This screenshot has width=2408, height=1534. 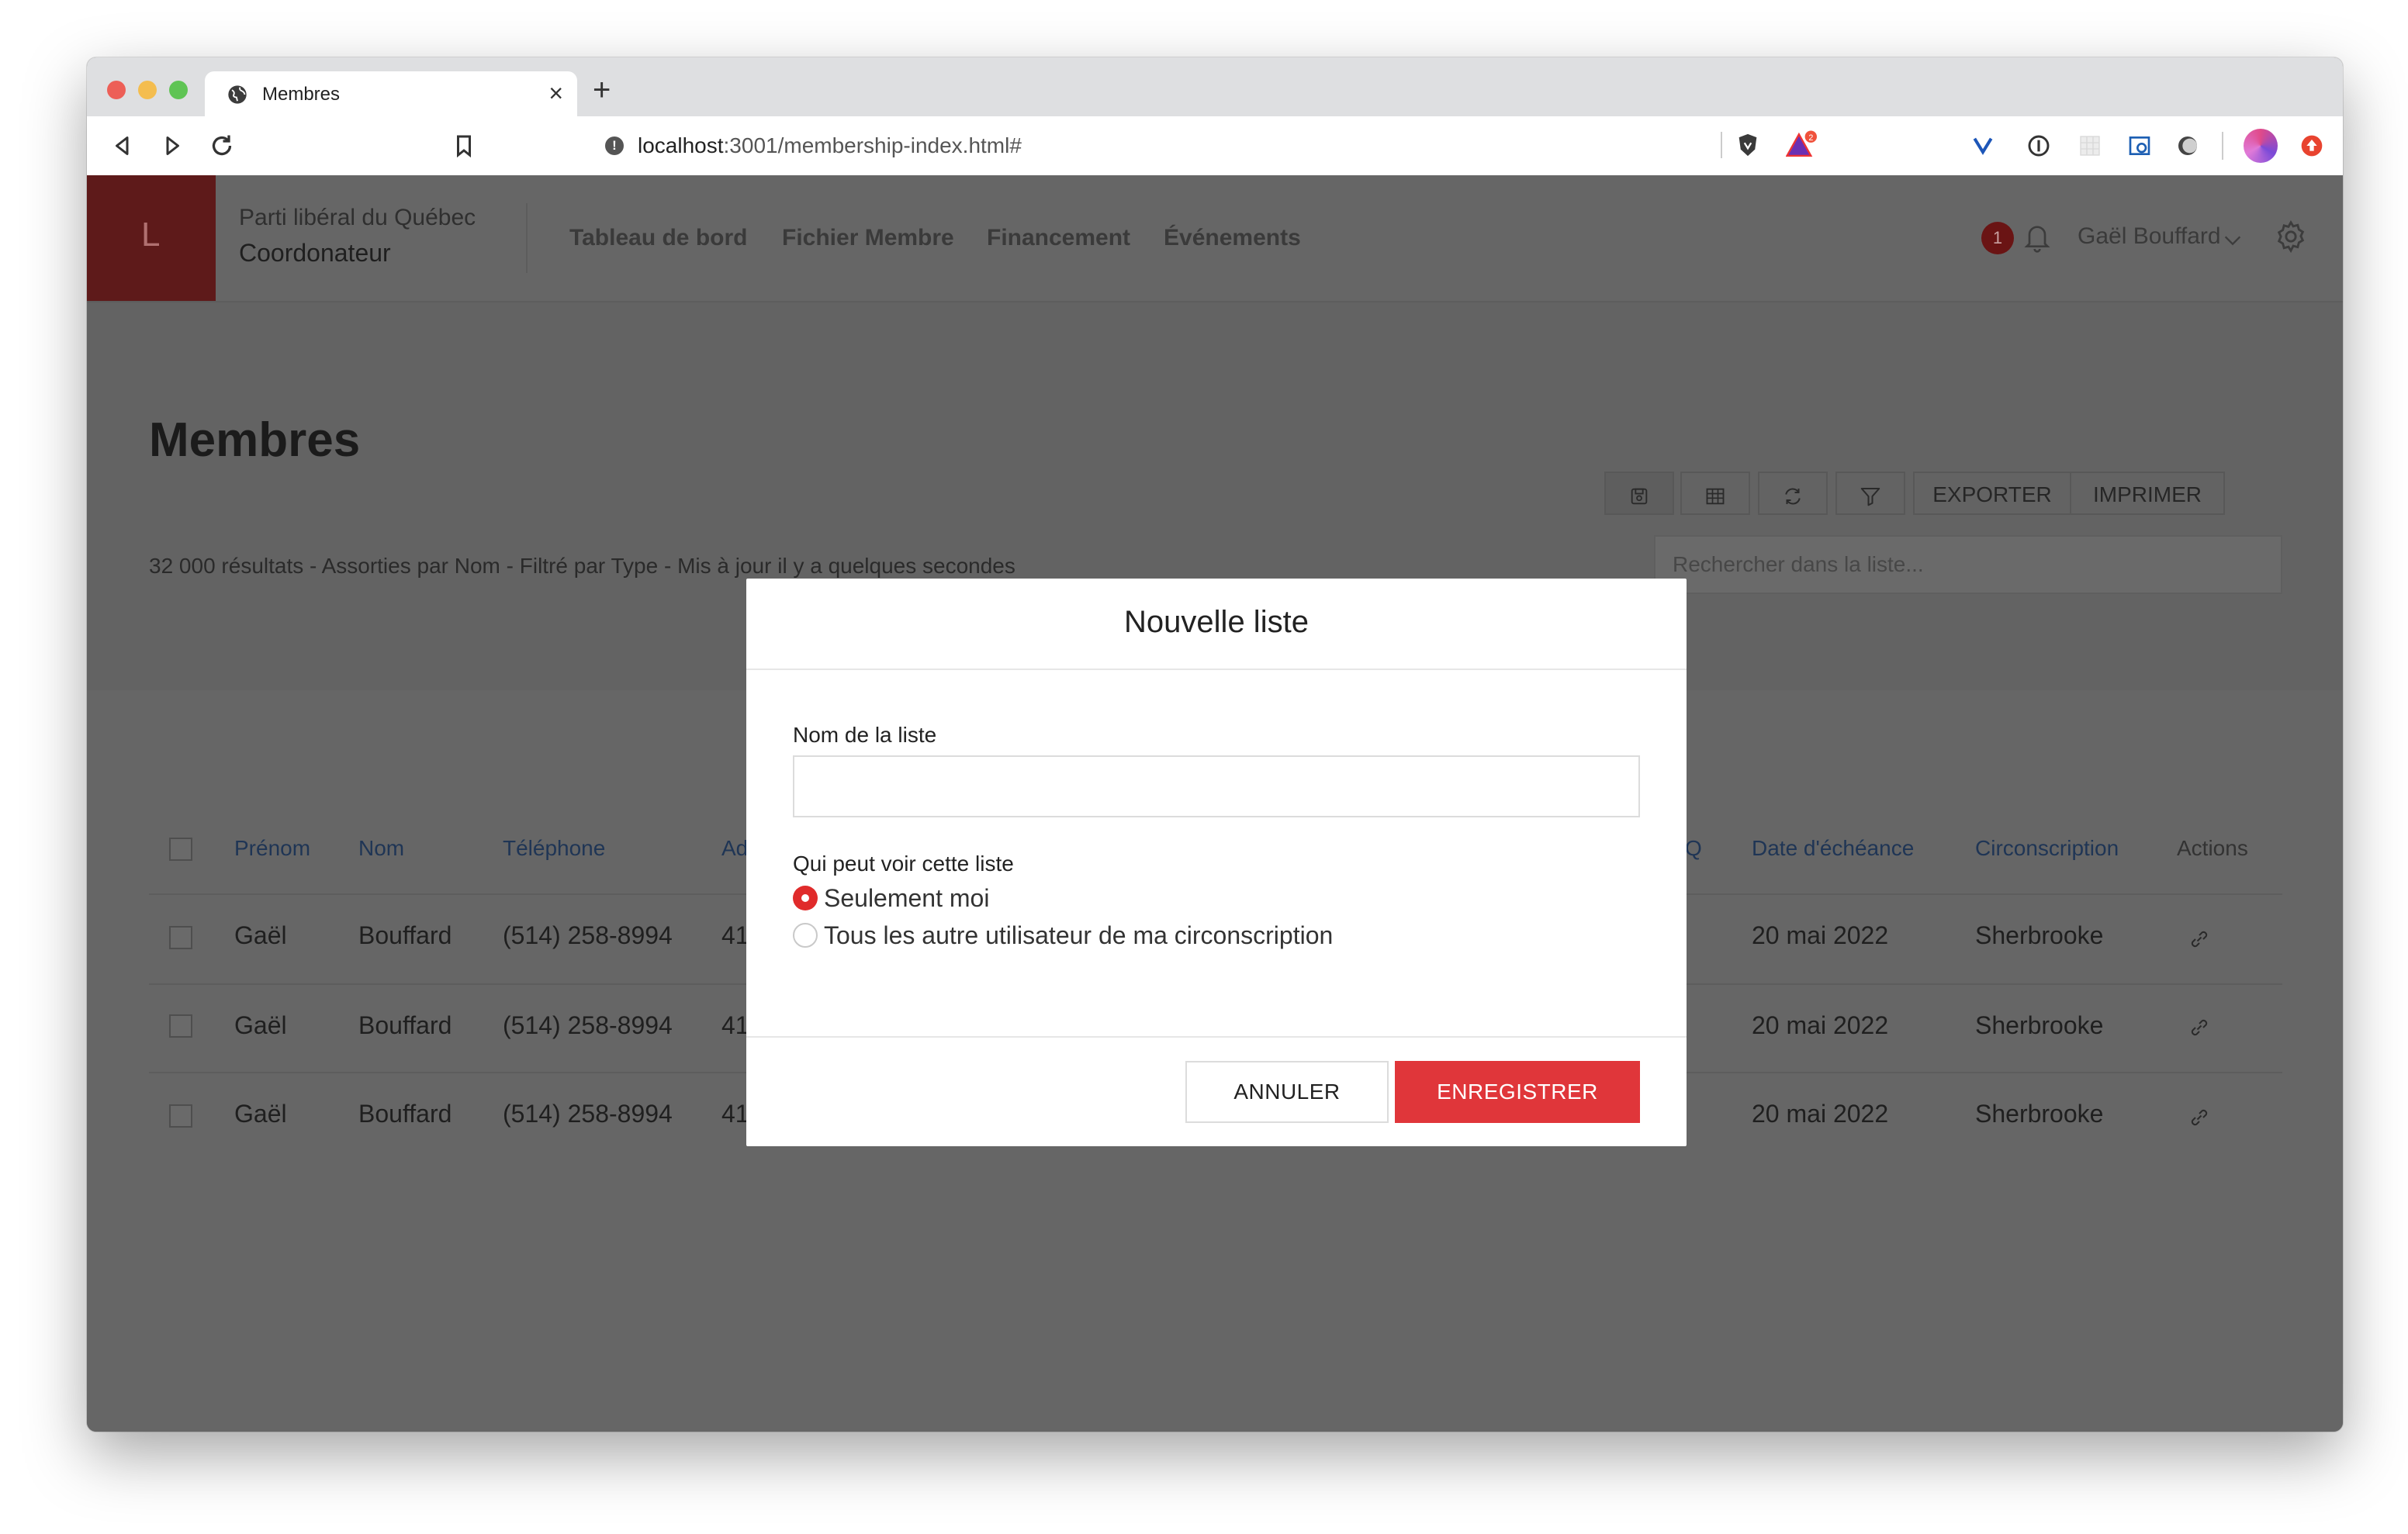 What do you see at coordinates (357, 217) in the screenshot?
I see `organization-name: Parti libéral du Québec` at bounding box center [357, 217].